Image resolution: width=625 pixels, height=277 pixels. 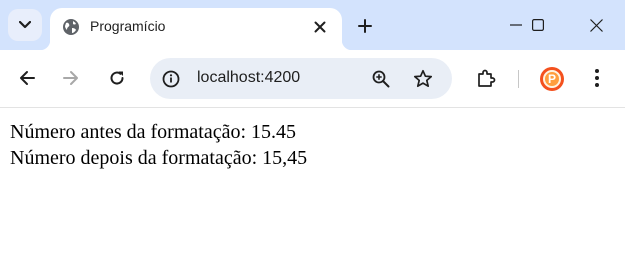 I want to click on tab-active: Programício, so click(x=196, y=29).